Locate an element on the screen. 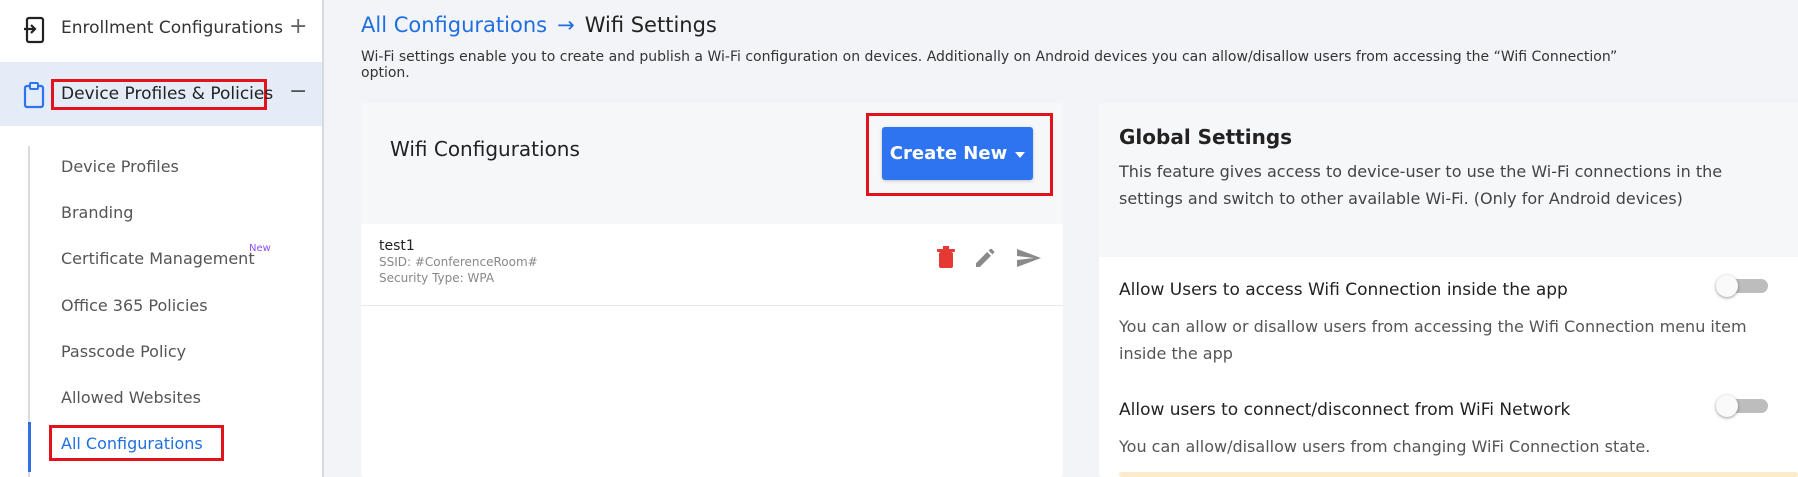 The image size is (1798, 477). sidebar-item-enrollment-configurations: Enrollment Configurations + is located at coordinates (161, 30).